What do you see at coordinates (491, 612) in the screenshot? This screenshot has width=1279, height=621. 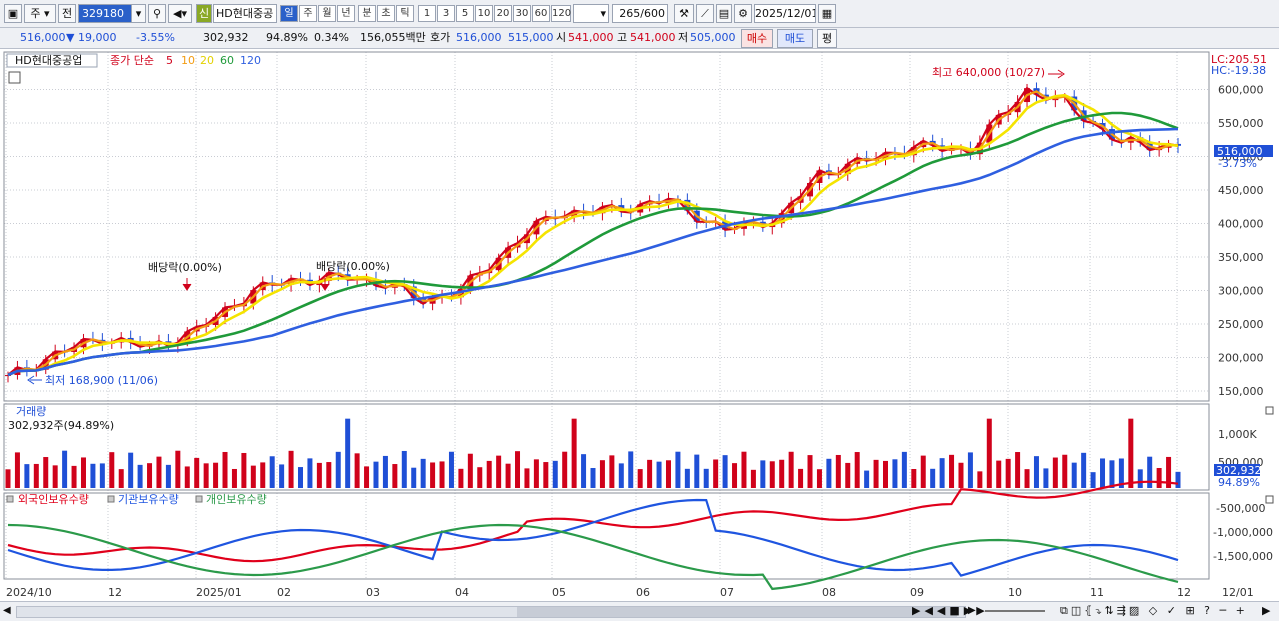 I see `scroll-track` at bounding box center [491, 612].